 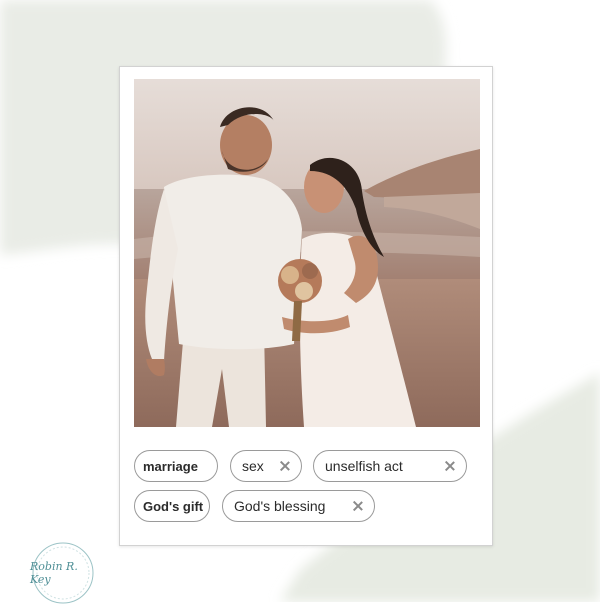 What do you see at coordinates (266, 466) in the screenshot?
I see `tag-sex: sex` at bounding box center [266, 466].